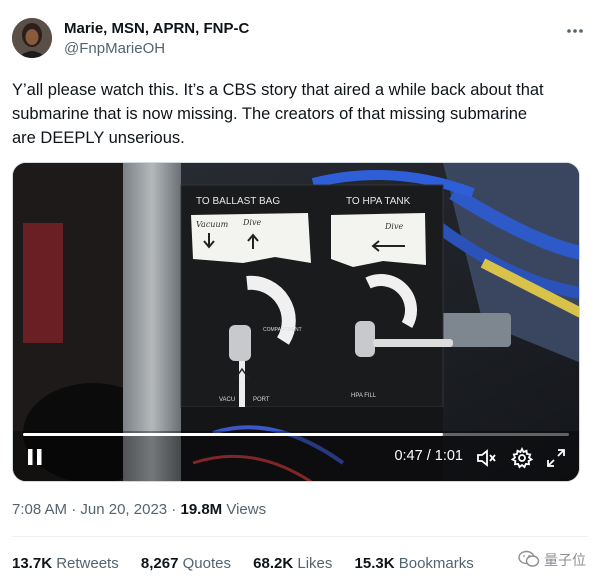 Image resolution: width=600 pixels, height=582 pixels. Describe the element at coordinates (282, 330) in the screenshot. I see `svg-text: COMPARTMENT` at that location.